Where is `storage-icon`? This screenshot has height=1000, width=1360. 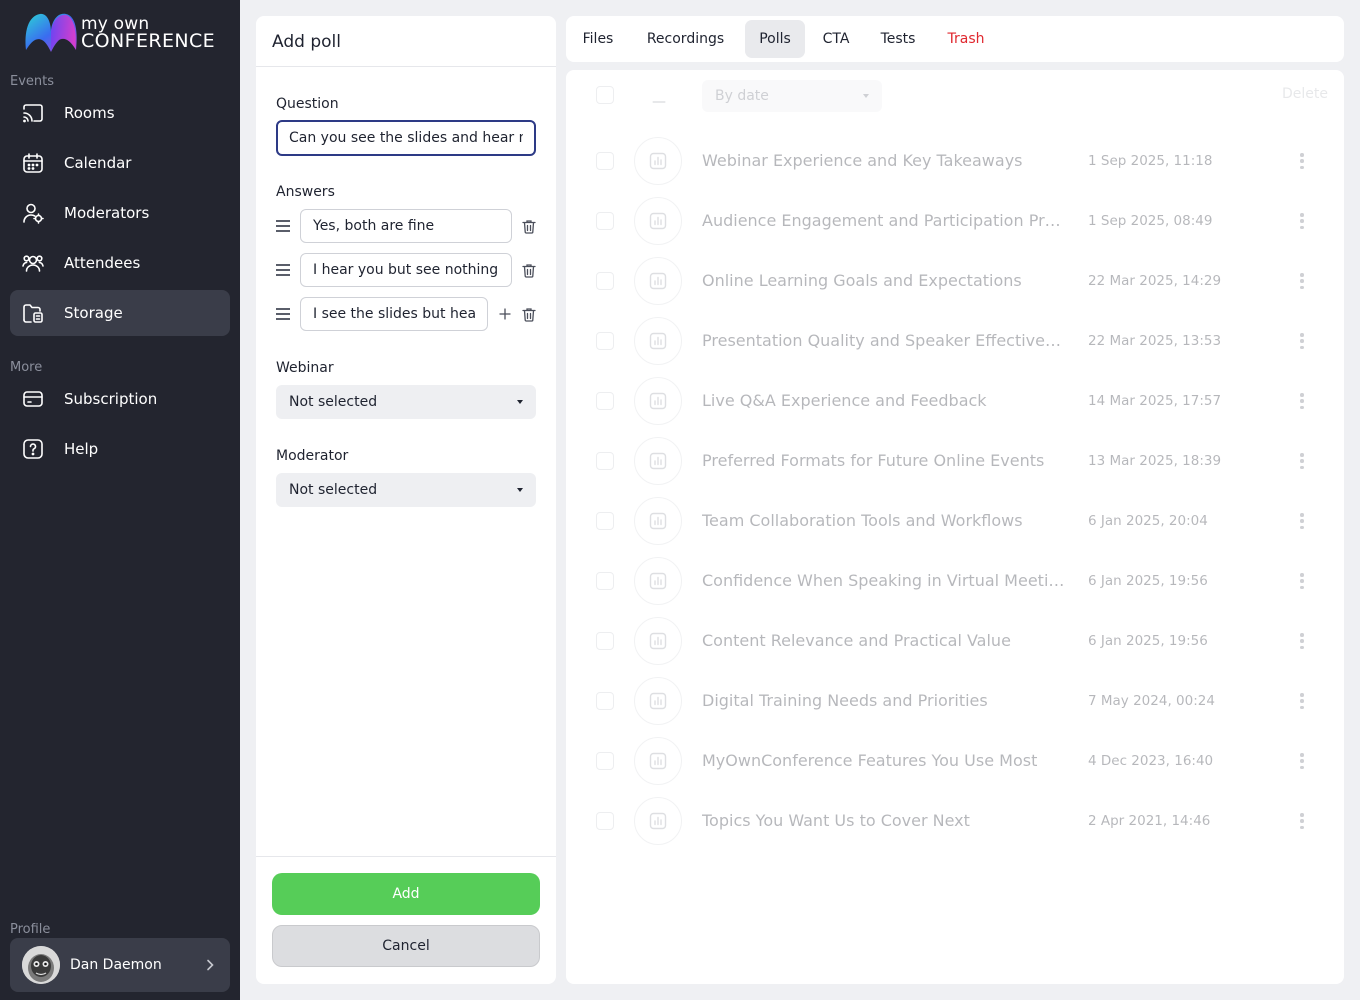 storage-icon is located at coordinates (33, 313).